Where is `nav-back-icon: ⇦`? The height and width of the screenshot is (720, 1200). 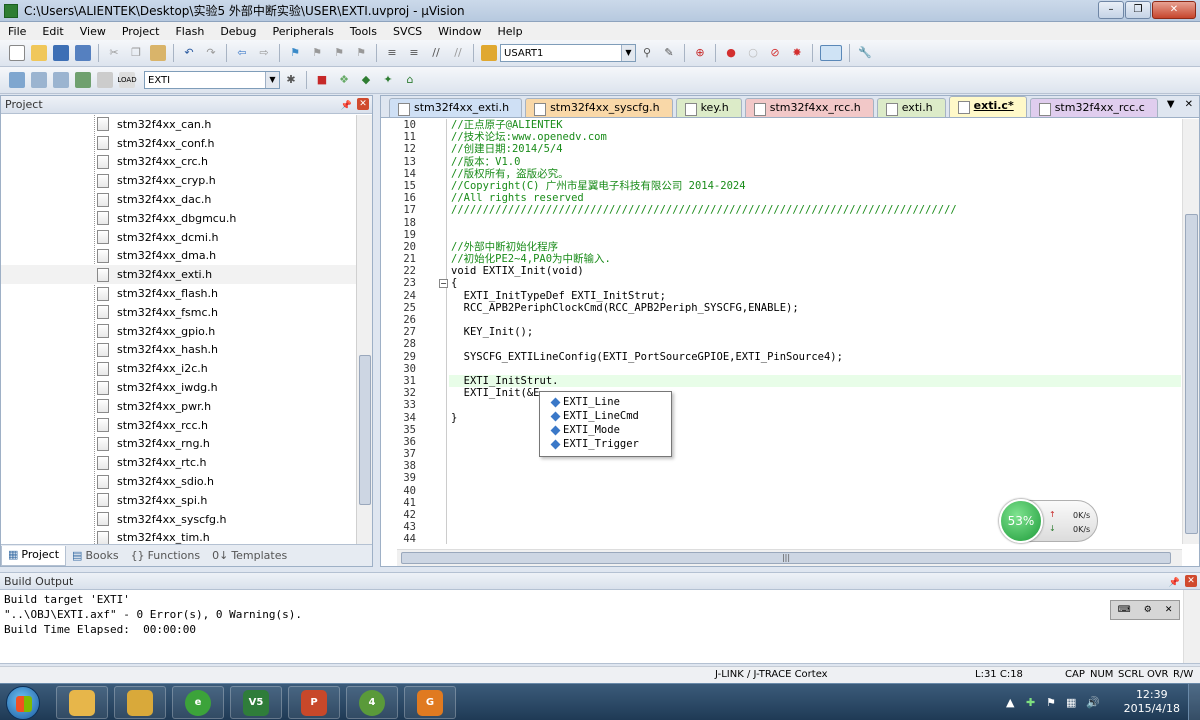 nav-back-icon: ⇦ is located at coordinates (242, 53).